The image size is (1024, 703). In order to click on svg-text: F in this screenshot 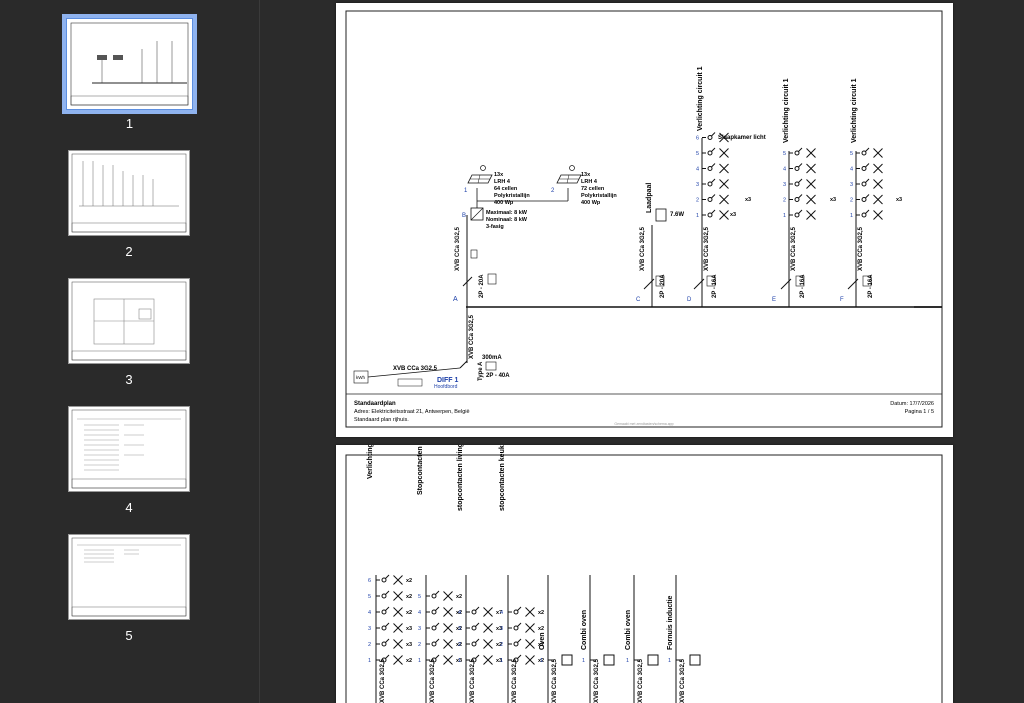, I will do `click(842, 300)`.